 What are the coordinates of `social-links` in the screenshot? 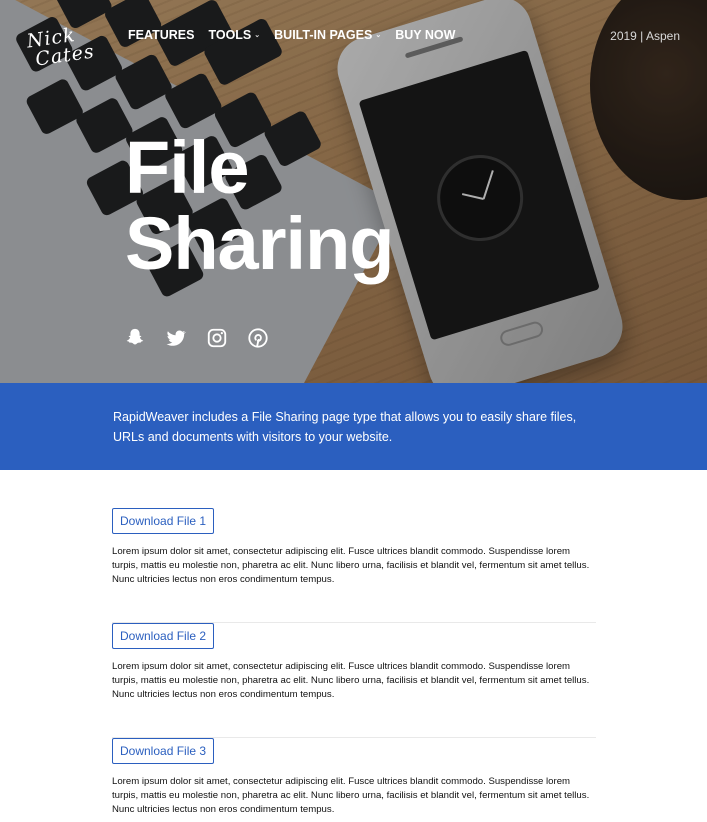 It's located at (196, 338).